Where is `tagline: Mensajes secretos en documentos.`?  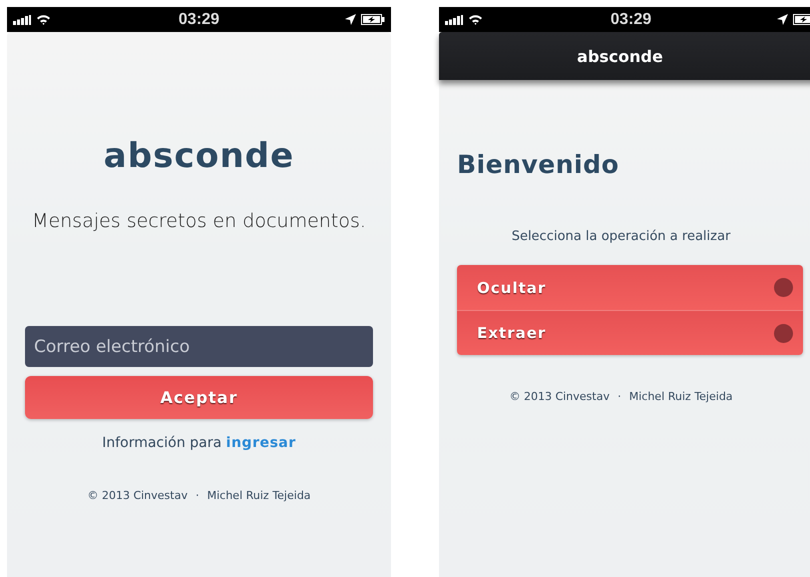 tagline: Mensajes secretos en documentos. is located at coordinates (199, 221).